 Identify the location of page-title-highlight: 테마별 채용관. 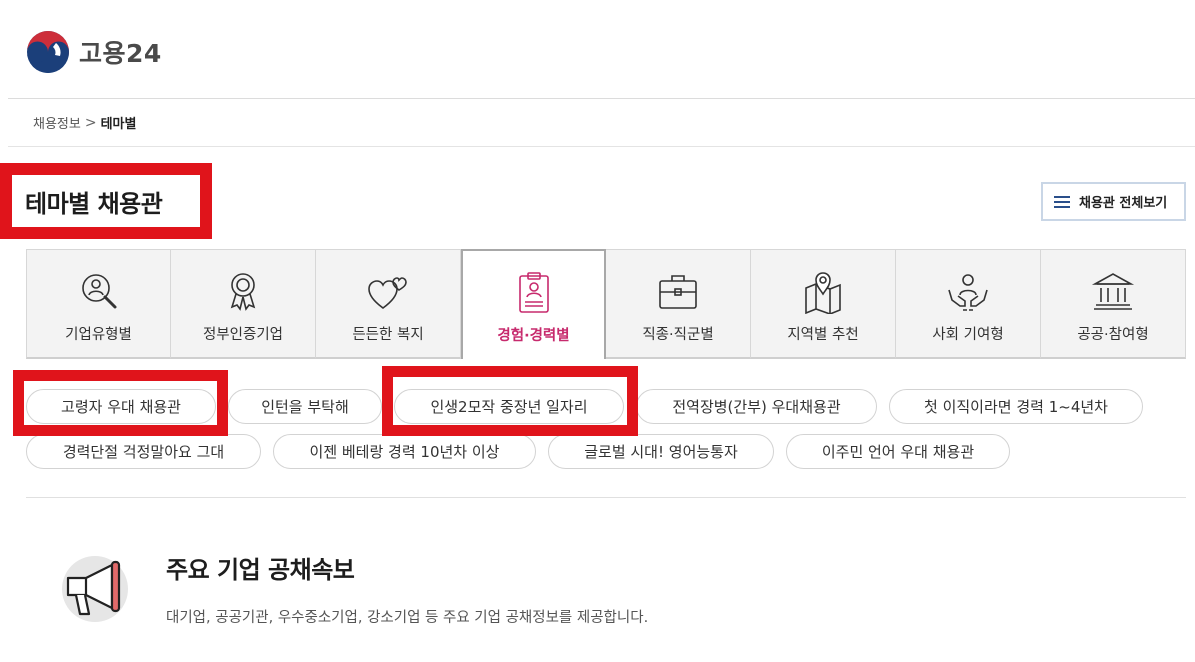
(106, 201).